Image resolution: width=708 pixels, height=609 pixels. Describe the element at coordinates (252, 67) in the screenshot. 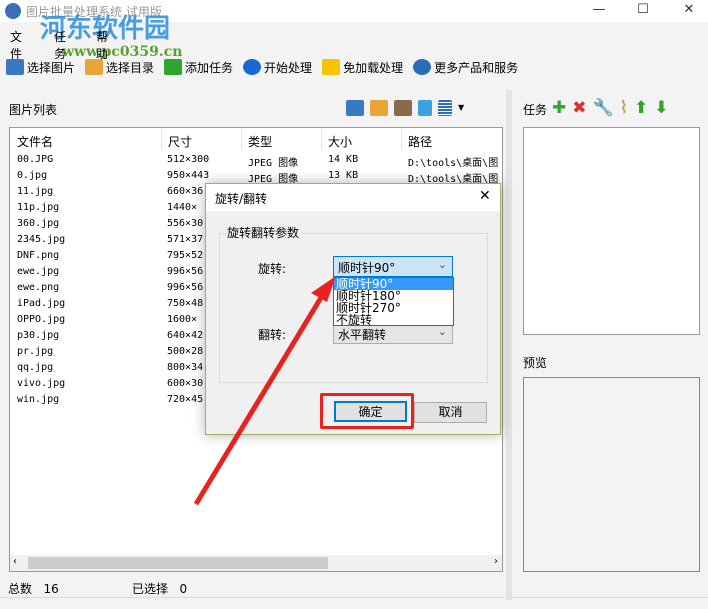

I see `play-icon` at that location.